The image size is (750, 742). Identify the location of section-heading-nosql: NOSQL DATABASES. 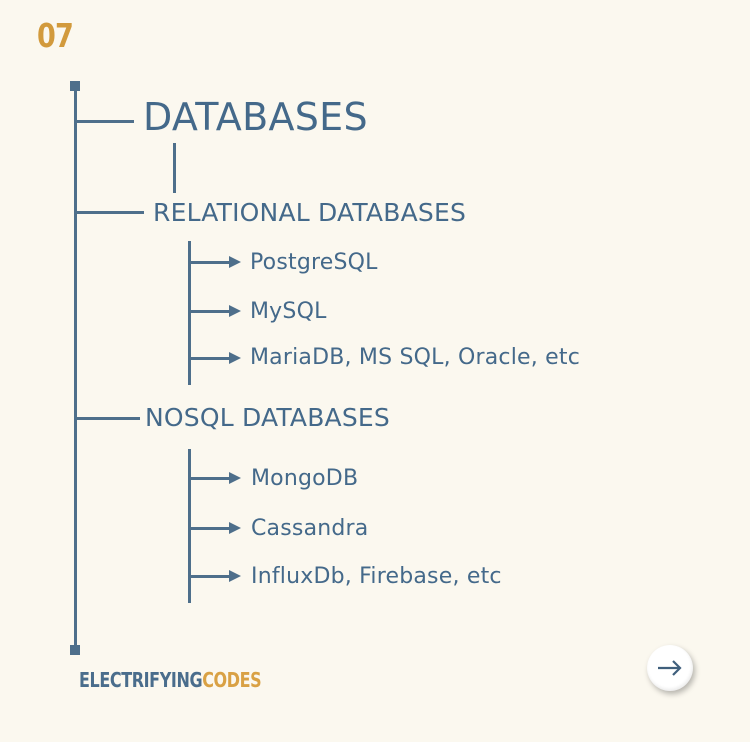
(267, 417).